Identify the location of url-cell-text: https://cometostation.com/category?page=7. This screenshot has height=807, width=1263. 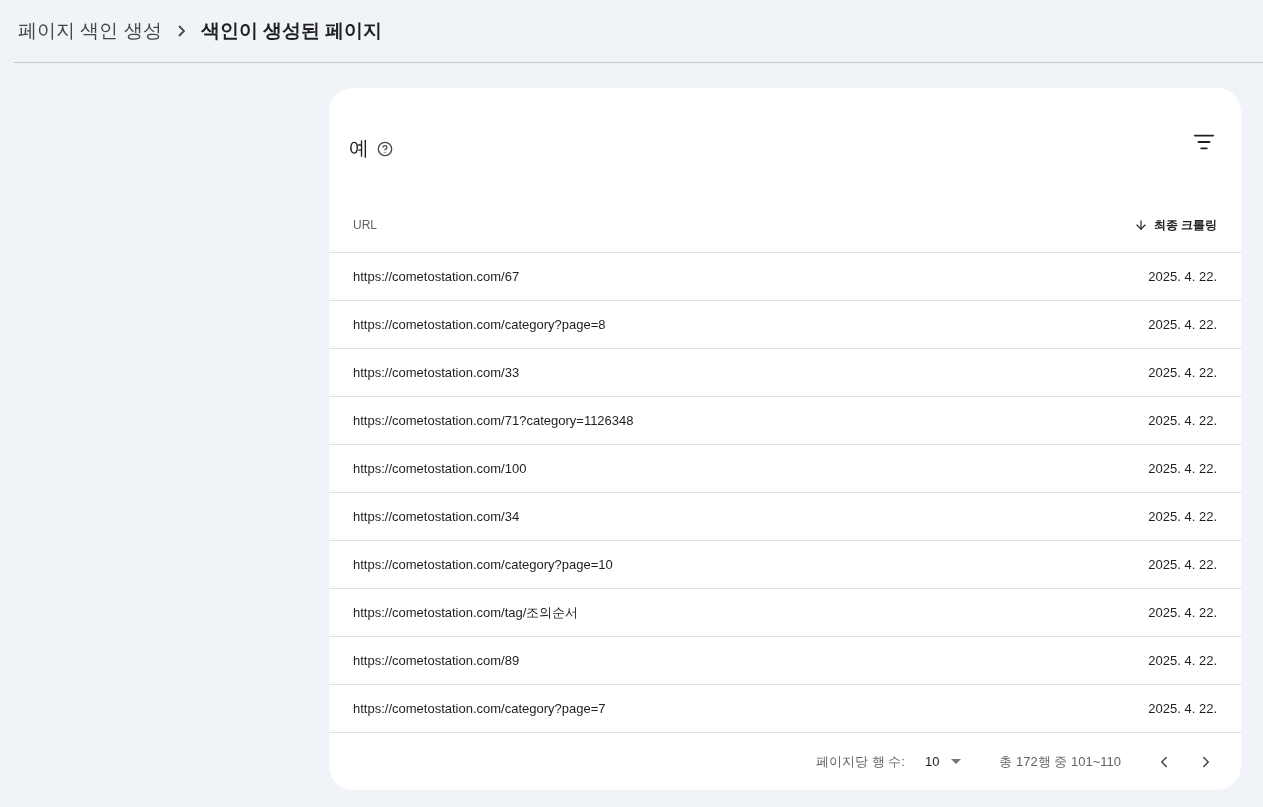
(479, 708).